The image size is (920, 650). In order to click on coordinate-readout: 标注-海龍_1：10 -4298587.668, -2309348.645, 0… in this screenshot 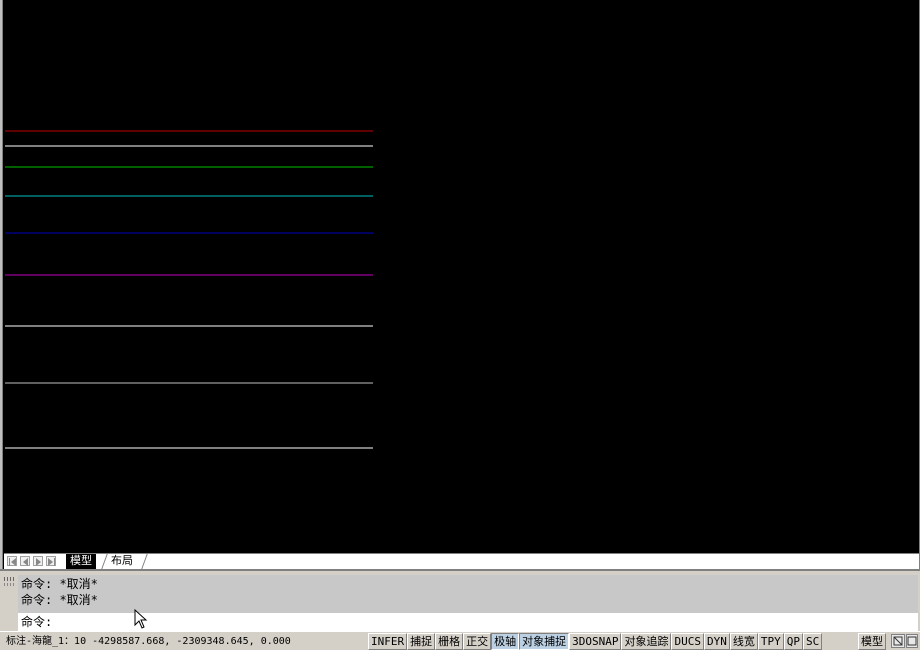, I will do `click(148, 641)`.